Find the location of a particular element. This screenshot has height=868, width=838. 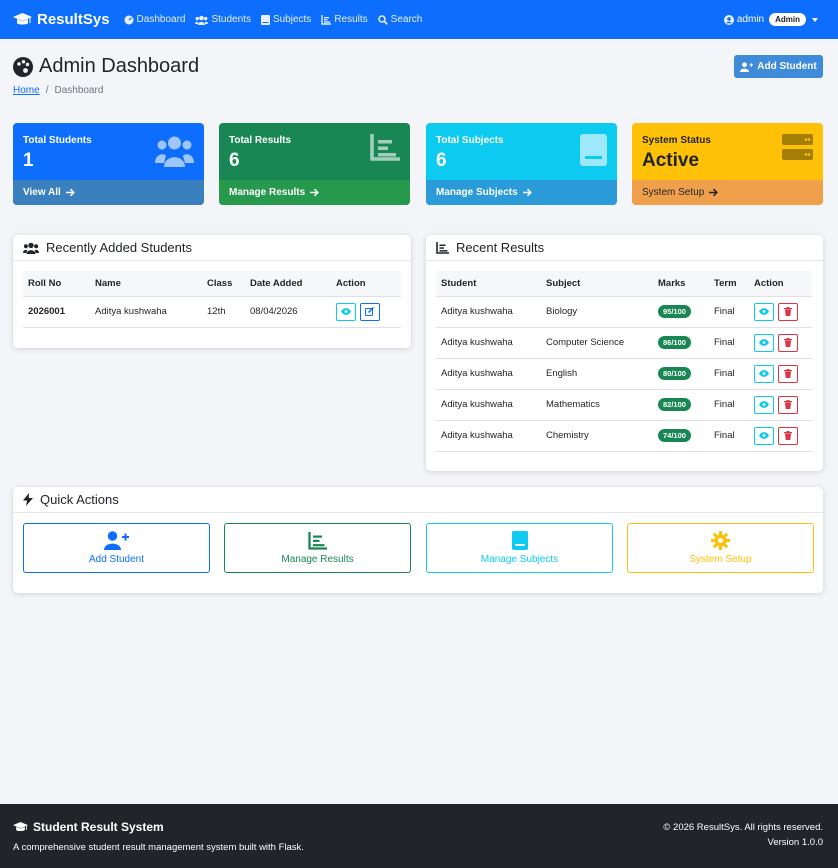

edit-icon is located at coordinates (370, 311).